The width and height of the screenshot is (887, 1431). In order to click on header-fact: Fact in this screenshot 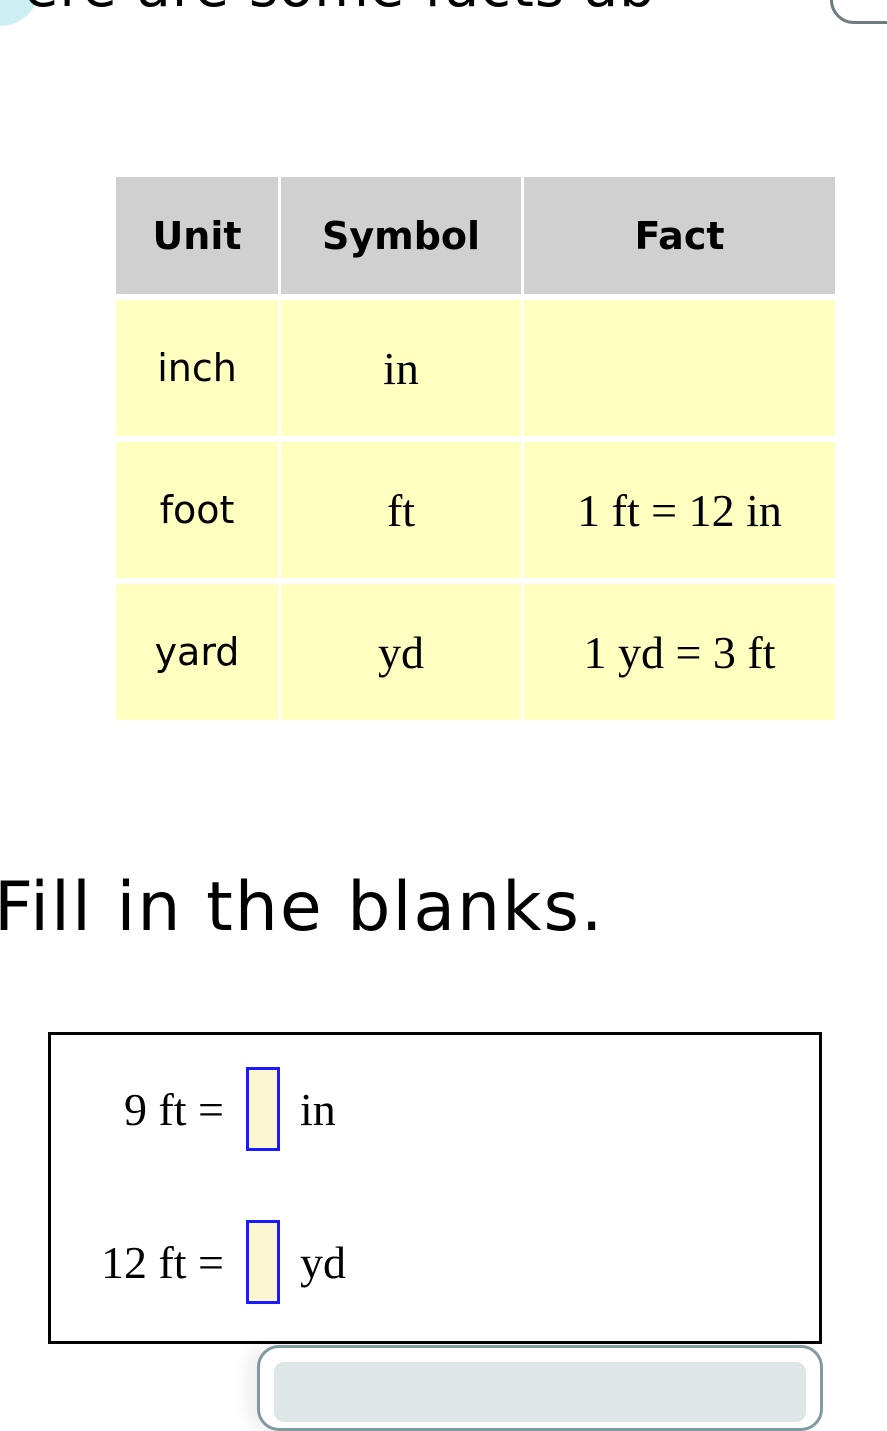, I will do `click(679, 235)`.